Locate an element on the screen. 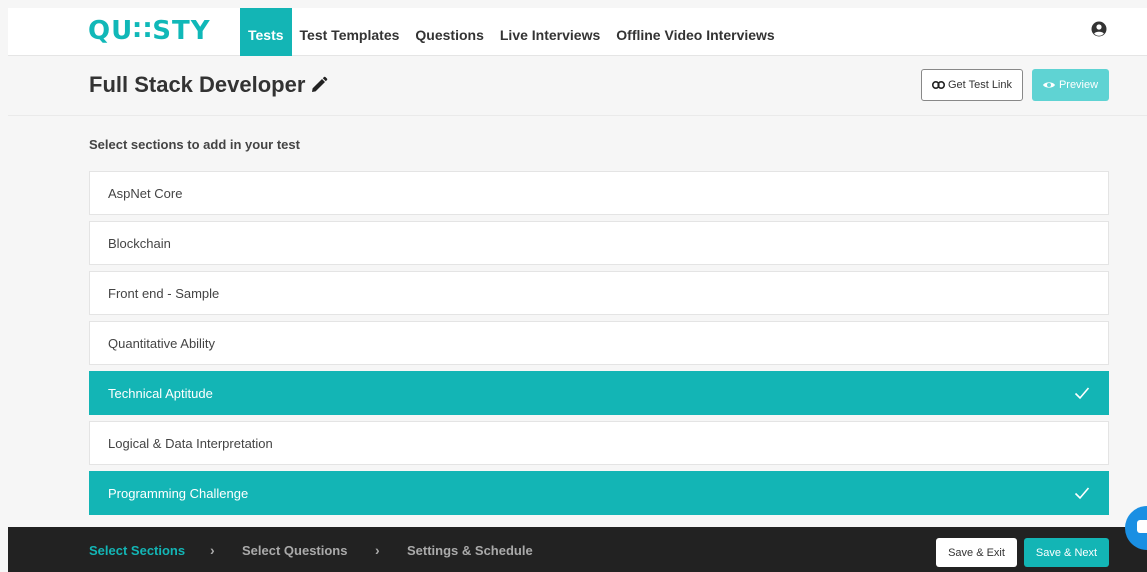 The height and width of the screenshot is (572, 1147). pencil-icon is located at coordinates (319, 85).